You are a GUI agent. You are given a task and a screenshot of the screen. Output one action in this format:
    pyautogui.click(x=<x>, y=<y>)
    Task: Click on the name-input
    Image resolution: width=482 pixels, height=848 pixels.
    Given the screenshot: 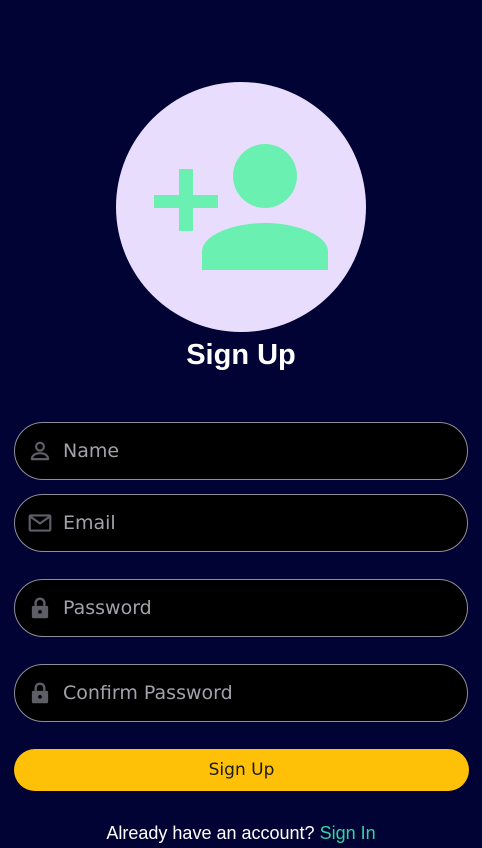 What is the action you would take?
    pyautogui.click(x=258, y=451)
    